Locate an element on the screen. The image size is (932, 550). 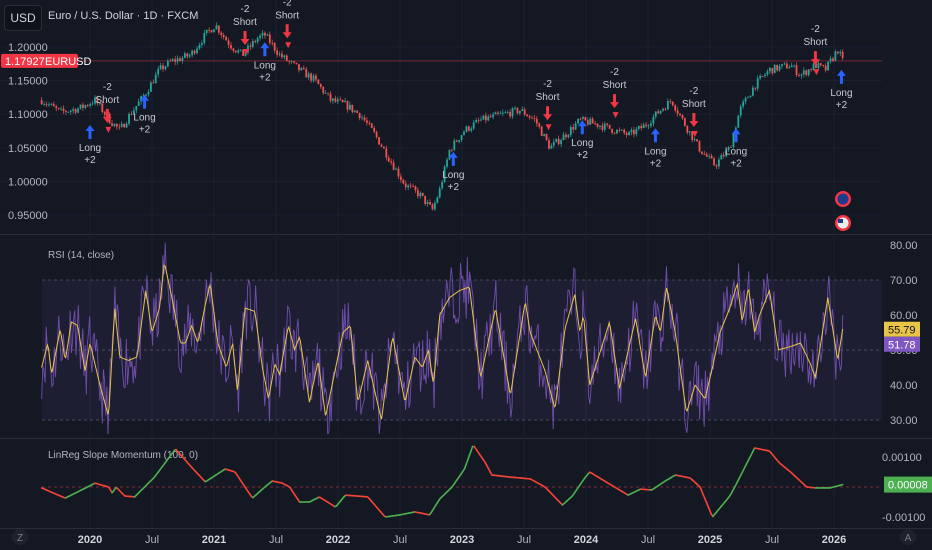
rsi-axis-label: 70.00 is located at coordinates (904, 281).